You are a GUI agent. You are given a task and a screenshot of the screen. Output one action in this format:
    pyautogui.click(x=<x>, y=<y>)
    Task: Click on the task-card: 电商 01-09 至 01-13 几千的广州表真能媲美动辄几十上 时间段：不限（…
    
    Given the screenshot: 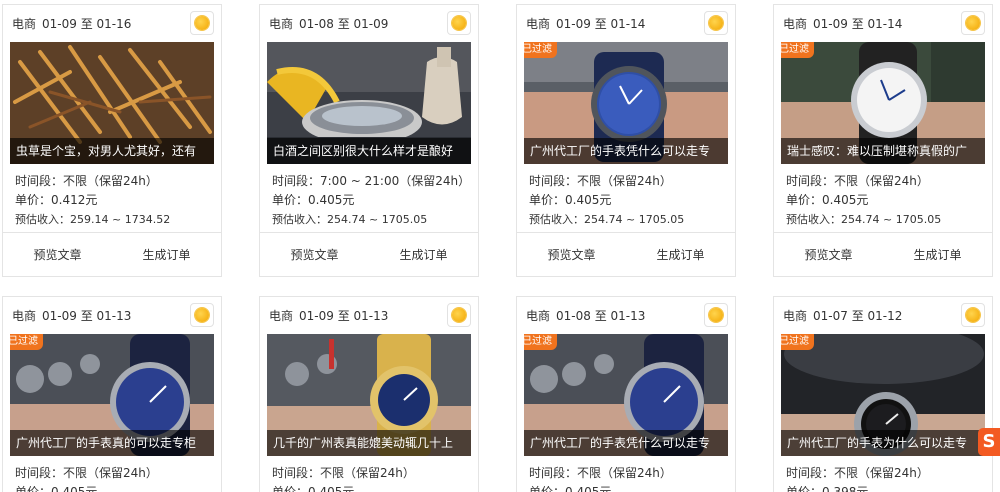 What is the action you would take?
    pyautogui.click(x=369, y=394)
    